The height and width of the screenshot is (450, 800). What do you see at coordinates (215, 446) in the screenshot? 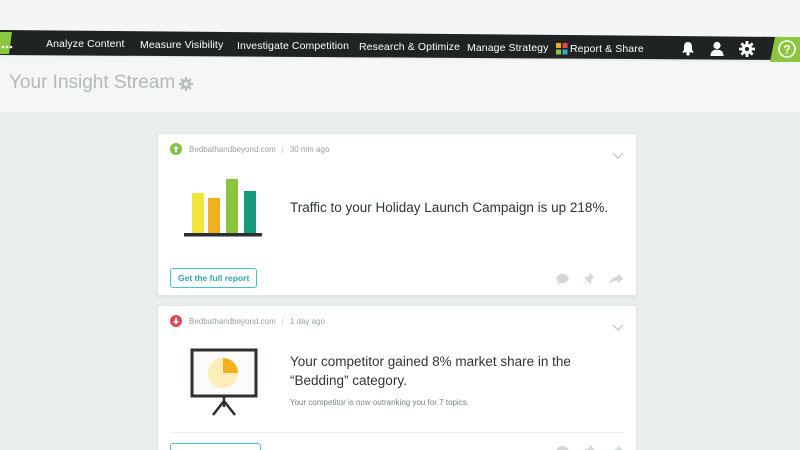
I see `get-full-report-button` at bounding box center [215, 446].